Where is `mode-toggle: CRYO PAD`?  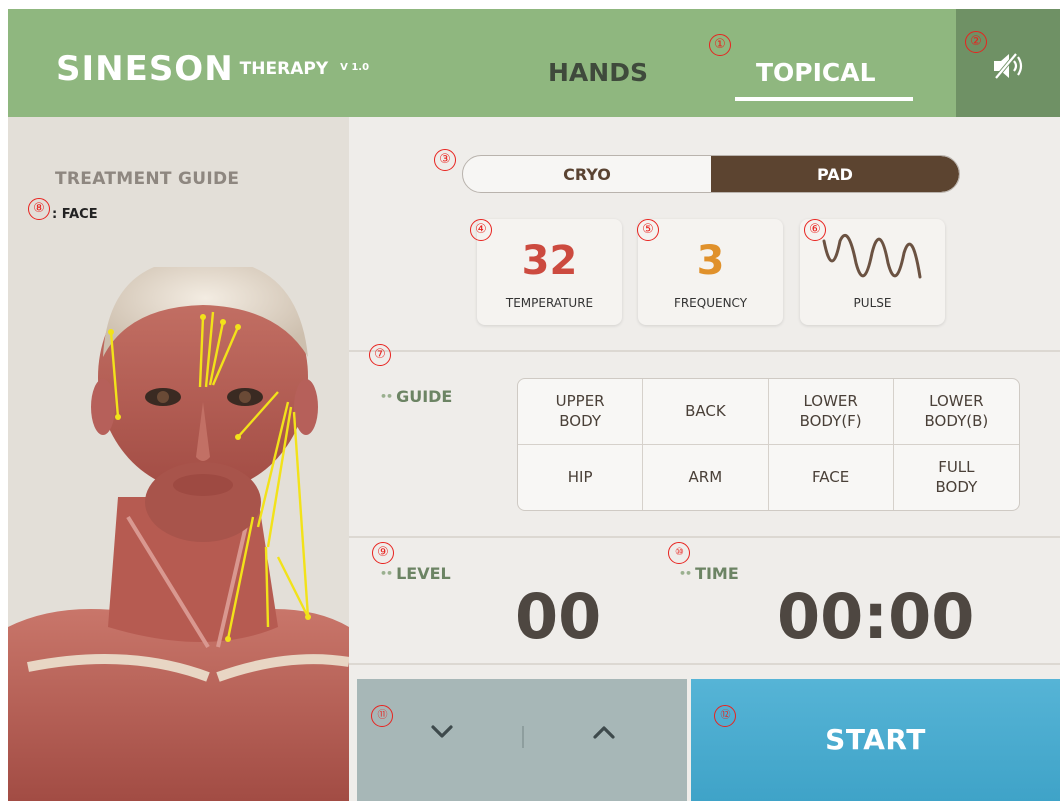 mode-toggle: CRYO PAD is located at coordinates (711, 174).